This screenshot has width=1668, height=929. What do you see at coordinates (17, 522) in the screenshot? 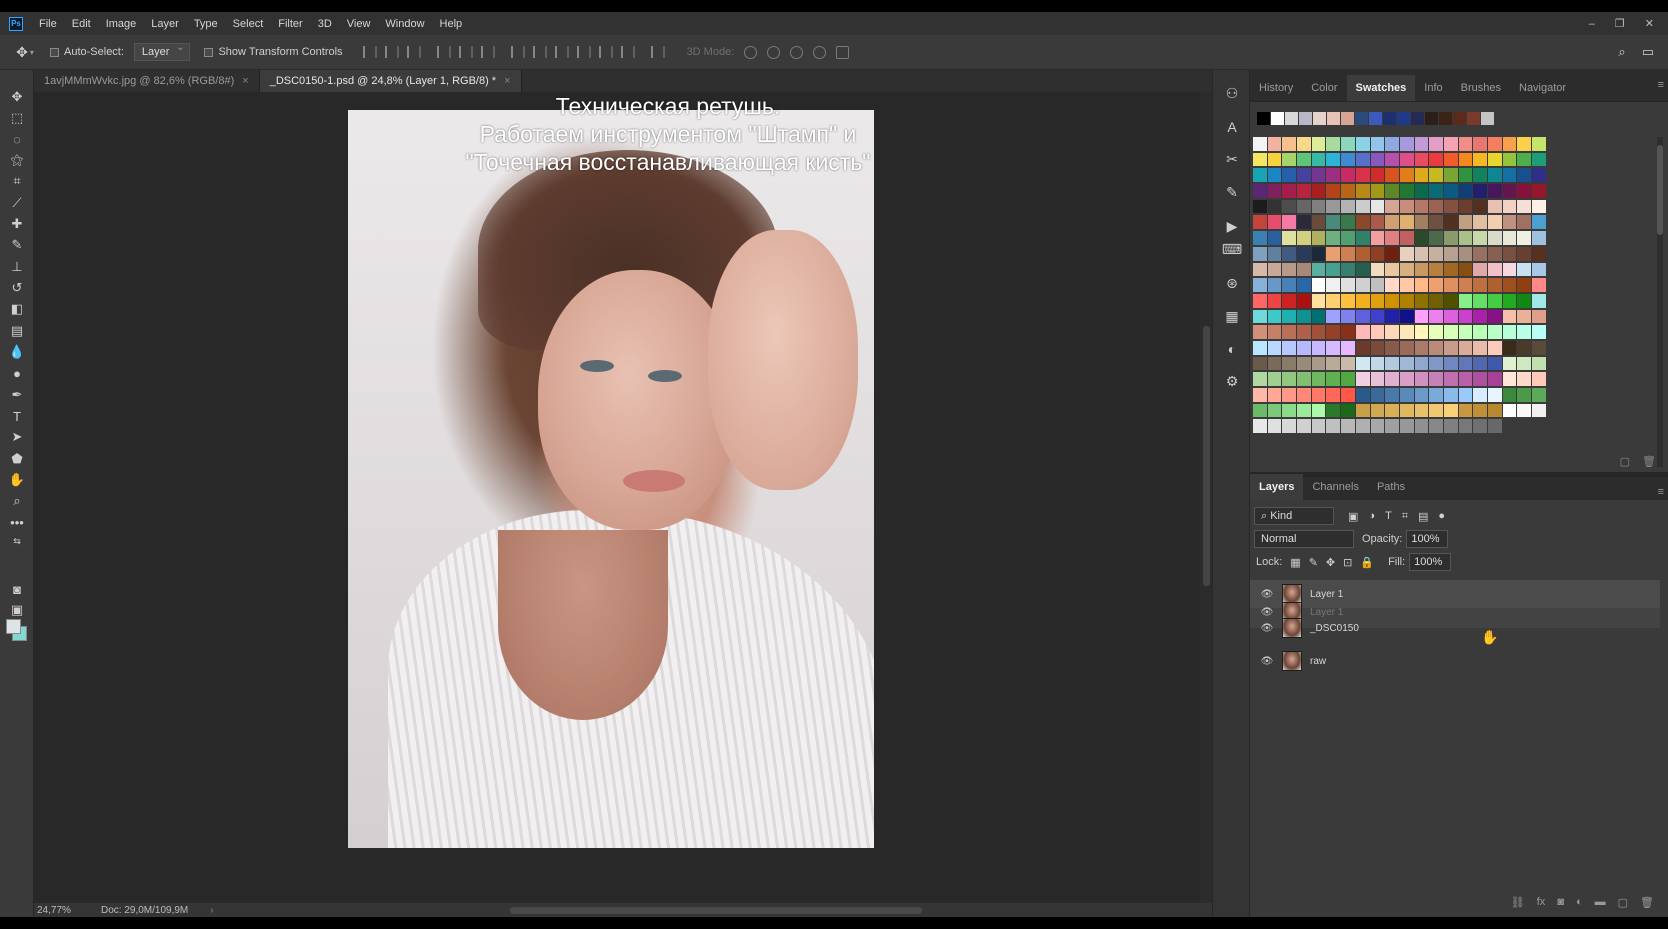
I see `more-tools-icon: •••` at bounding box center [17, 522].